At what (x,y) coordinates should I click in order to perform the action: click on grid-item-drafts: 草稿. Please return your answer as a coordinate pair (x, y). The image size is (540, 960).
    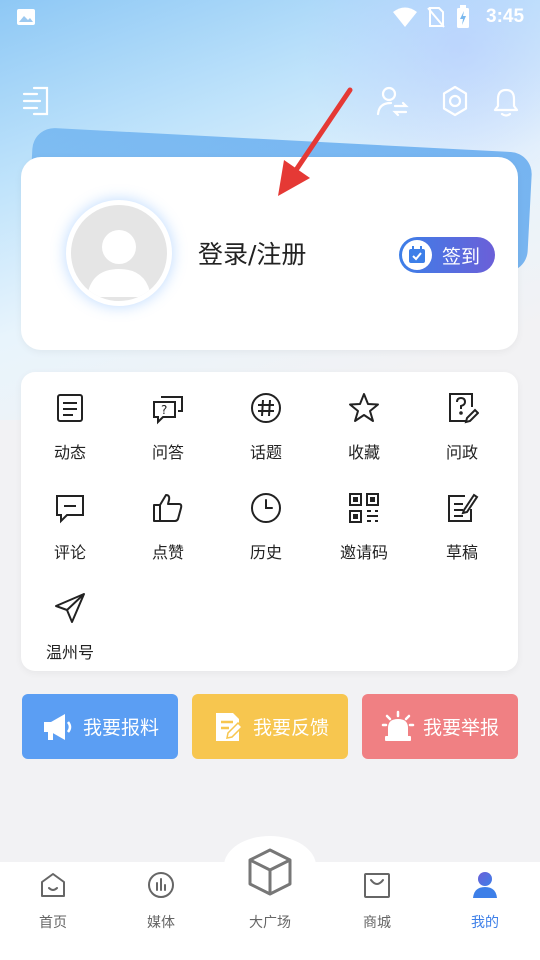
    Looking at the image, I should click on (462, 522).